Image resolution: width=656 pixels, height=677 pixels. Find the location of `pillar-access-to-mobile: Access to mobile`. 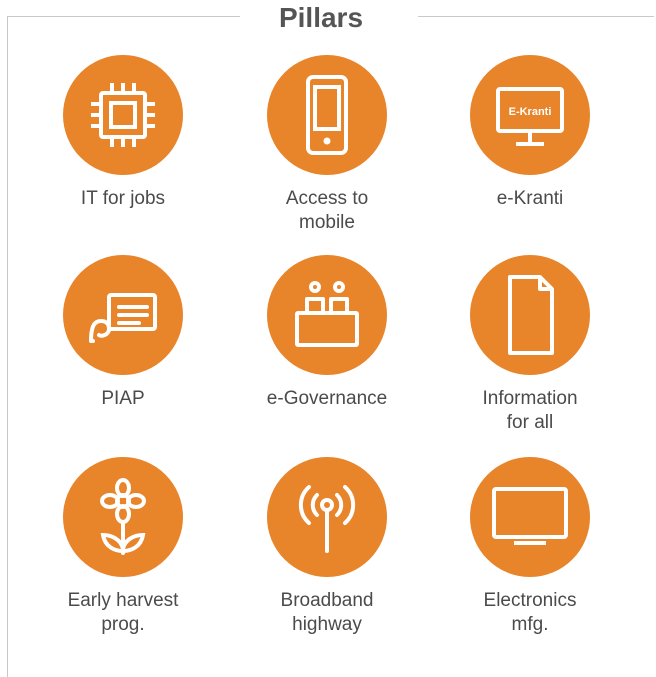

pillar-access-to-mobile: Access to mobile is located at coordinates (327, 145).